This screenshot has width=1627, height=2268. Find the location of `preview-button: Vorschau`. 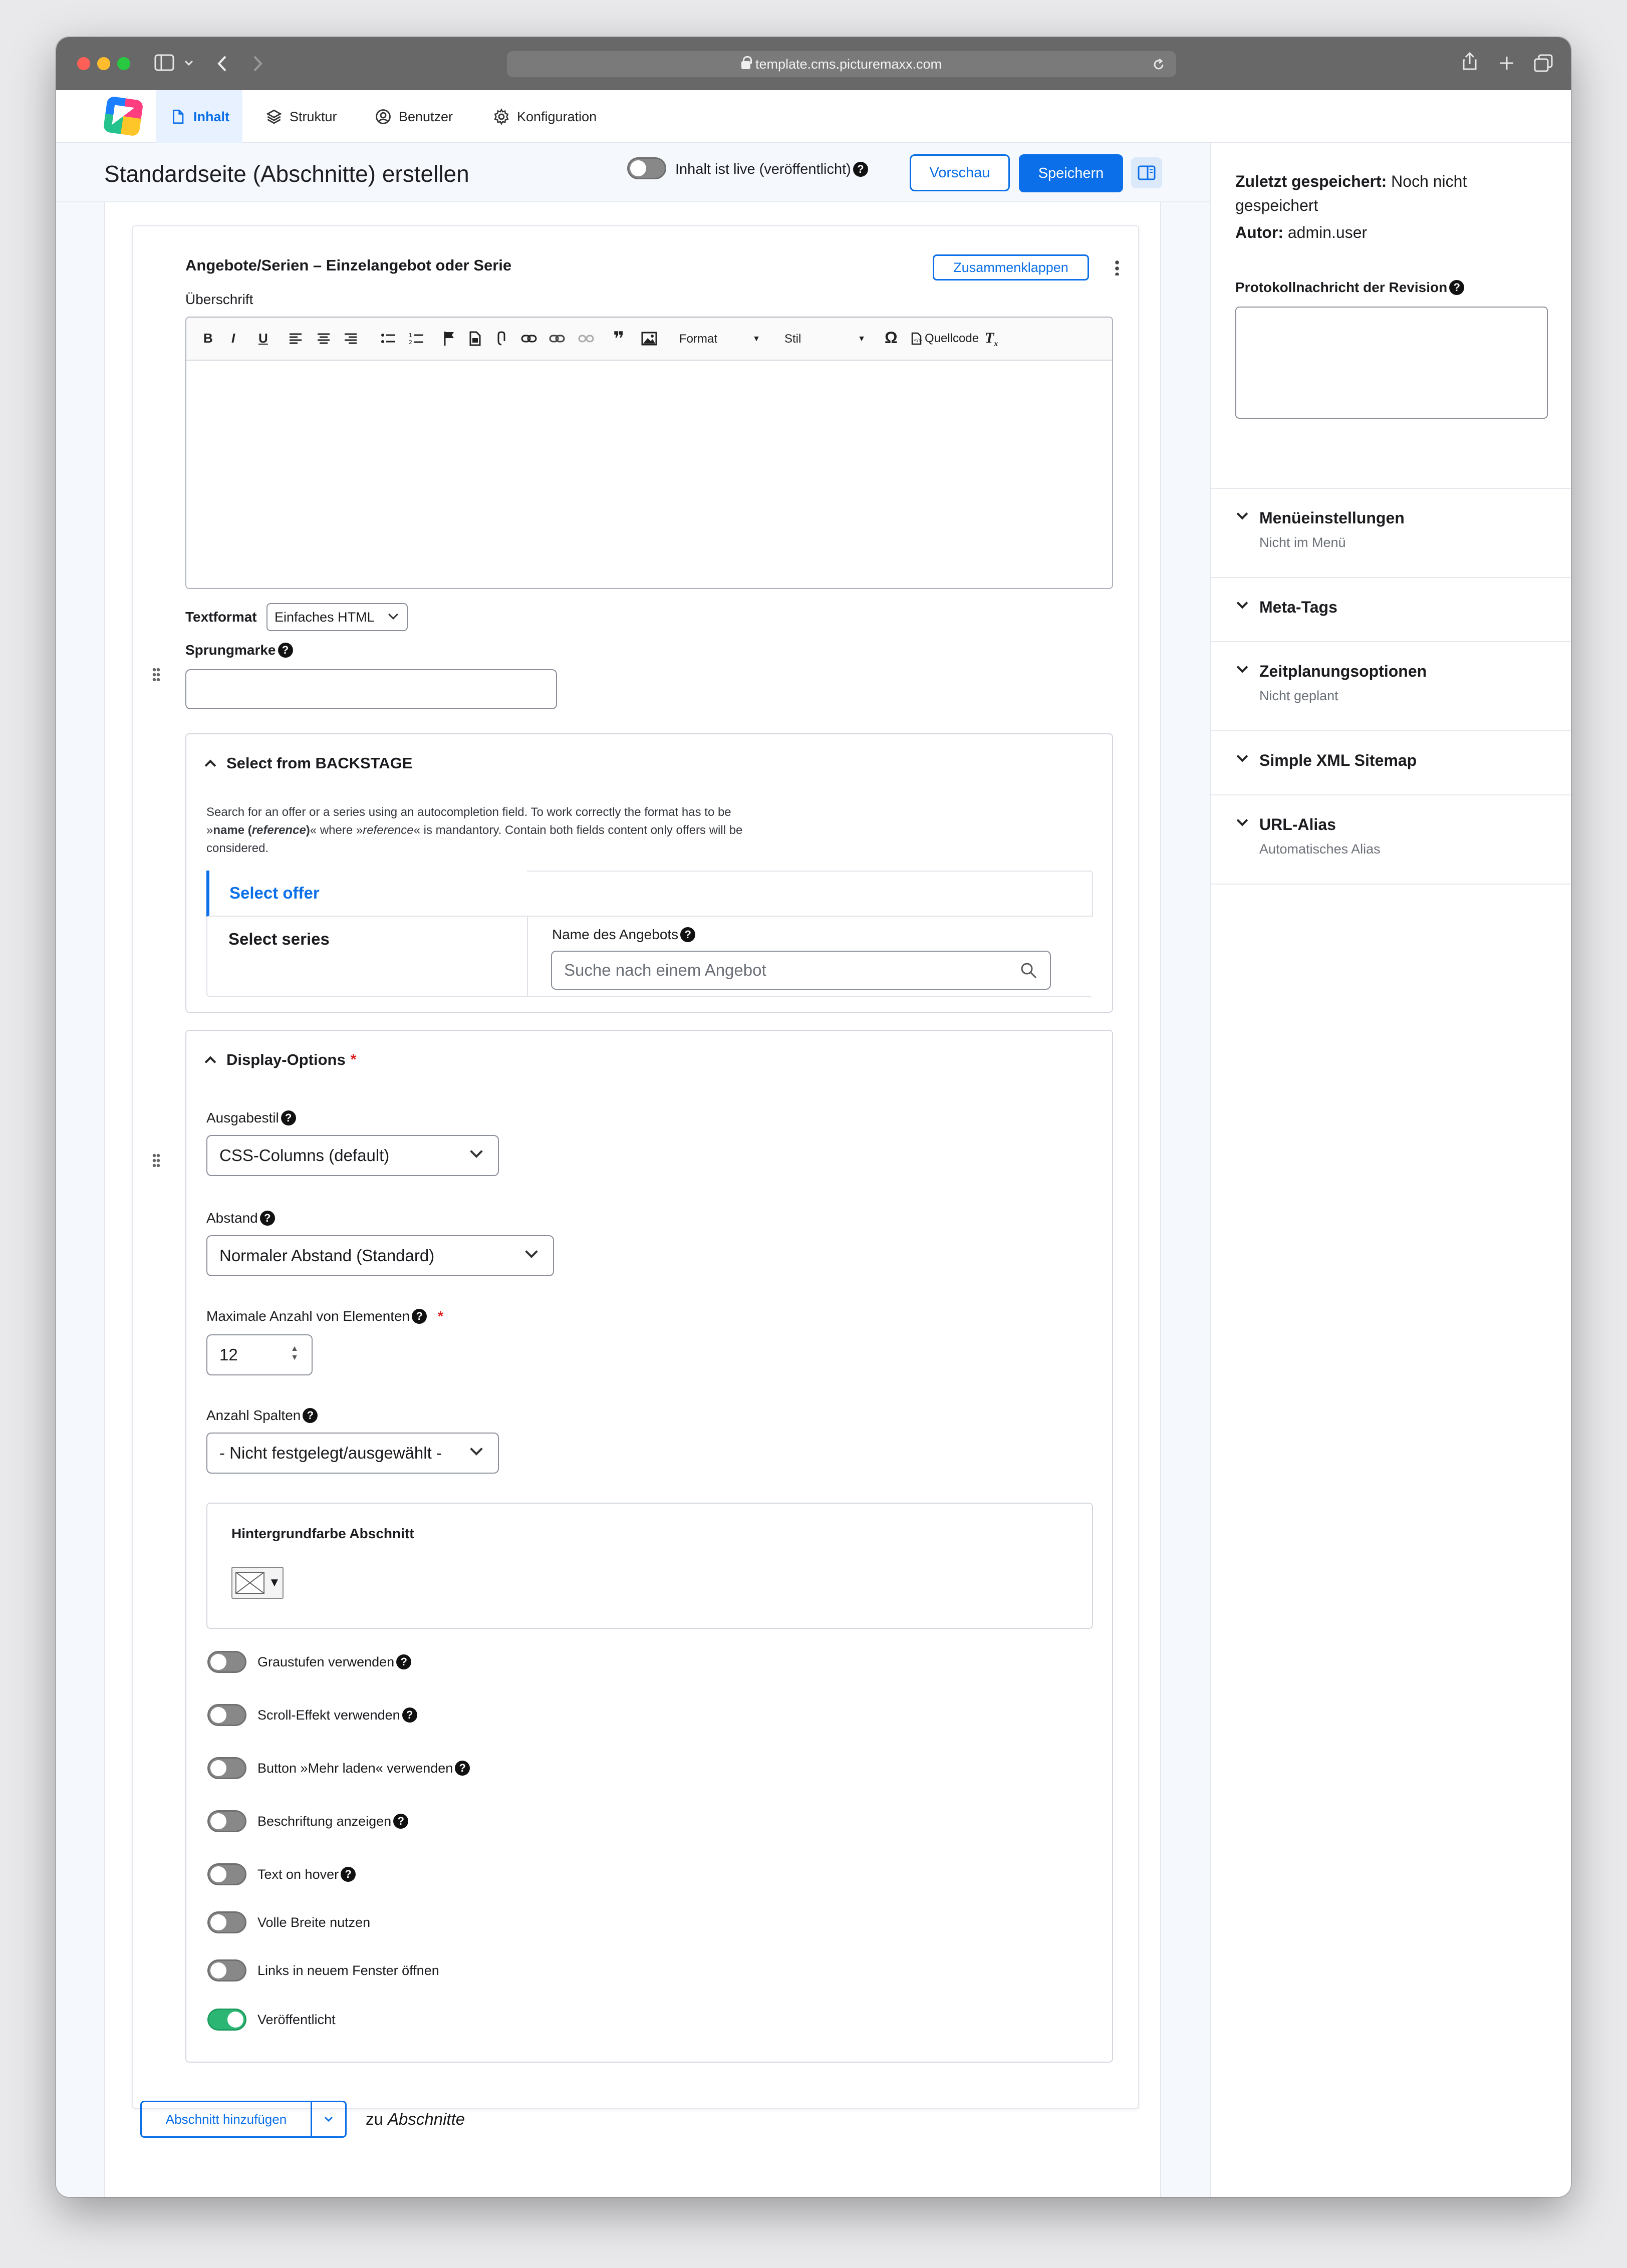

preview-button: Vorschau is located at coordinates (960, 172).